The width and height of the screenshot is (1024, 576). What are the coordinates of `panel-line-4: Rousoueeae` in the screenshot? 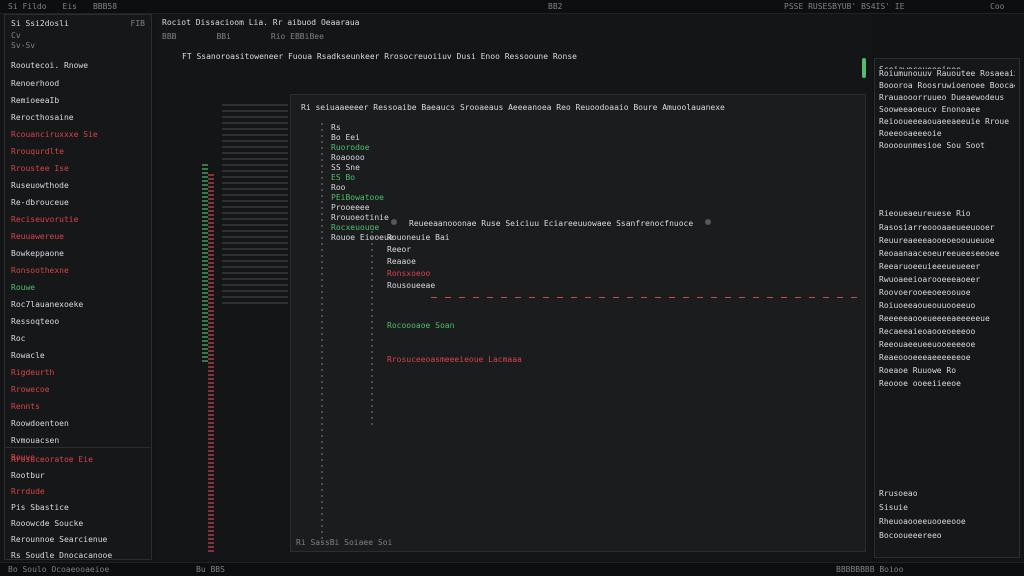 It's located at (411, 286).